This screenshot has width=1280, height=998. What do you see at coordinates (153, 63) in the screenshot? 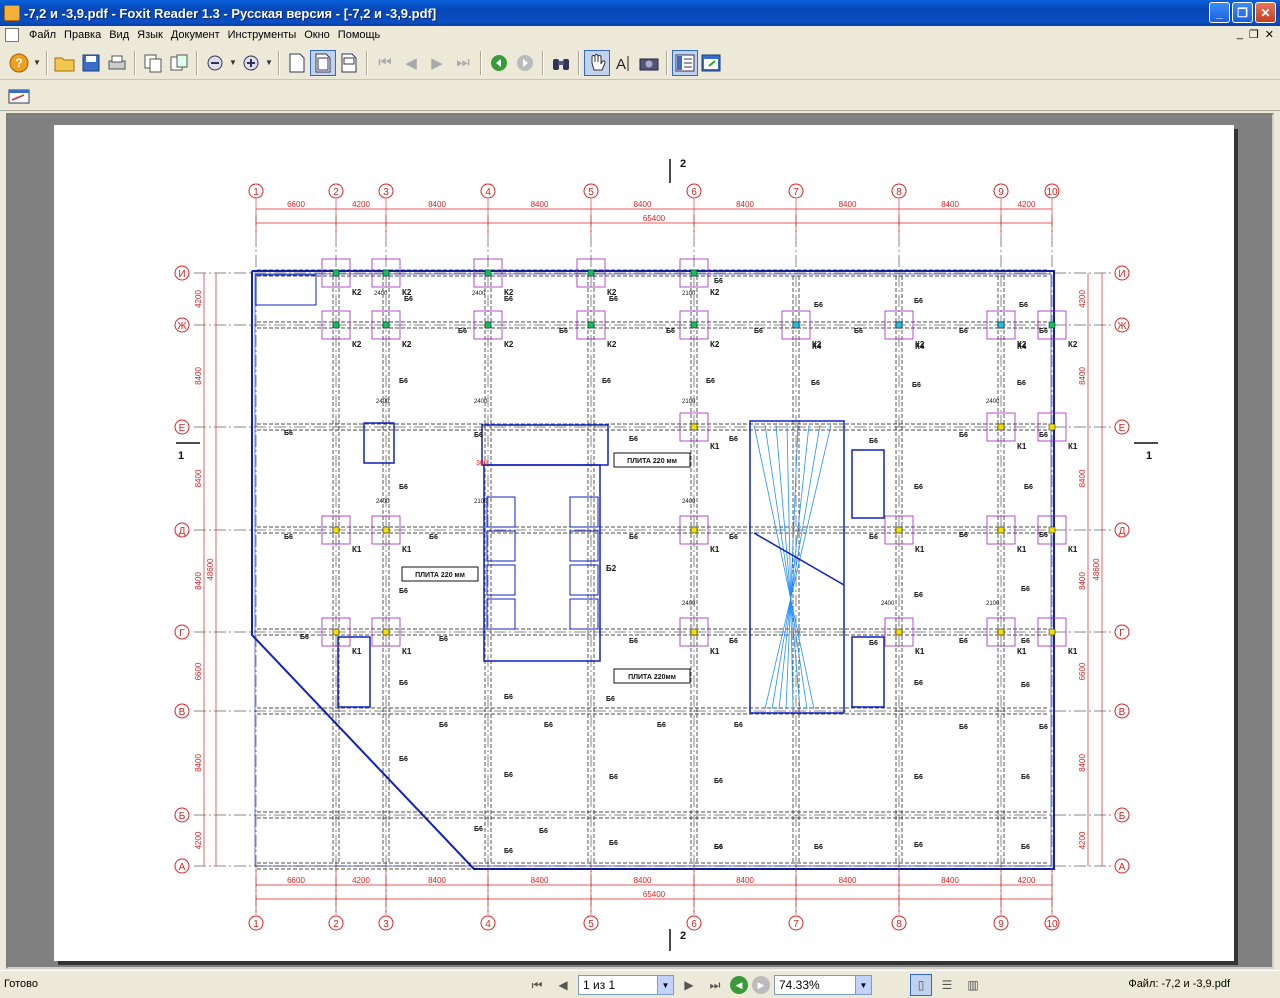
I see `copy-icon` at bounding box center [153, 63].